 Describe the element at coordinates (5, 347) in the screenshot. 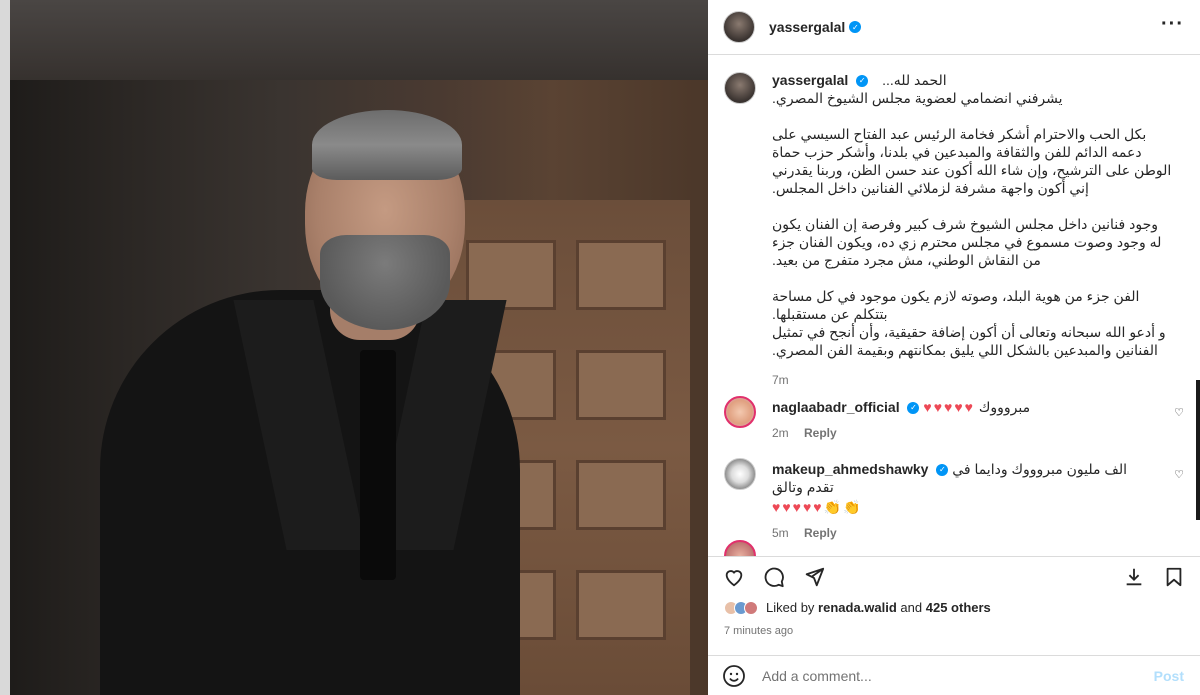

I see `photo-left-edge` at that location.